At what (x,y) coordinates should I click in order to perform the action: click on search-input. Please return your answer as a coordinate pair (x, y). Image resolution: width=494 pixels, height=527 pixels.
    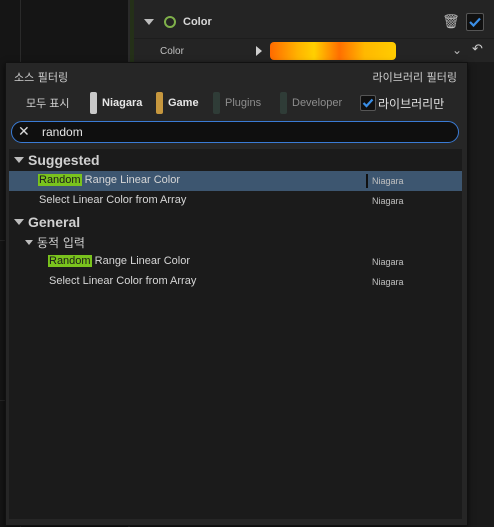
    Looking at the image, I should click on (242, 132).